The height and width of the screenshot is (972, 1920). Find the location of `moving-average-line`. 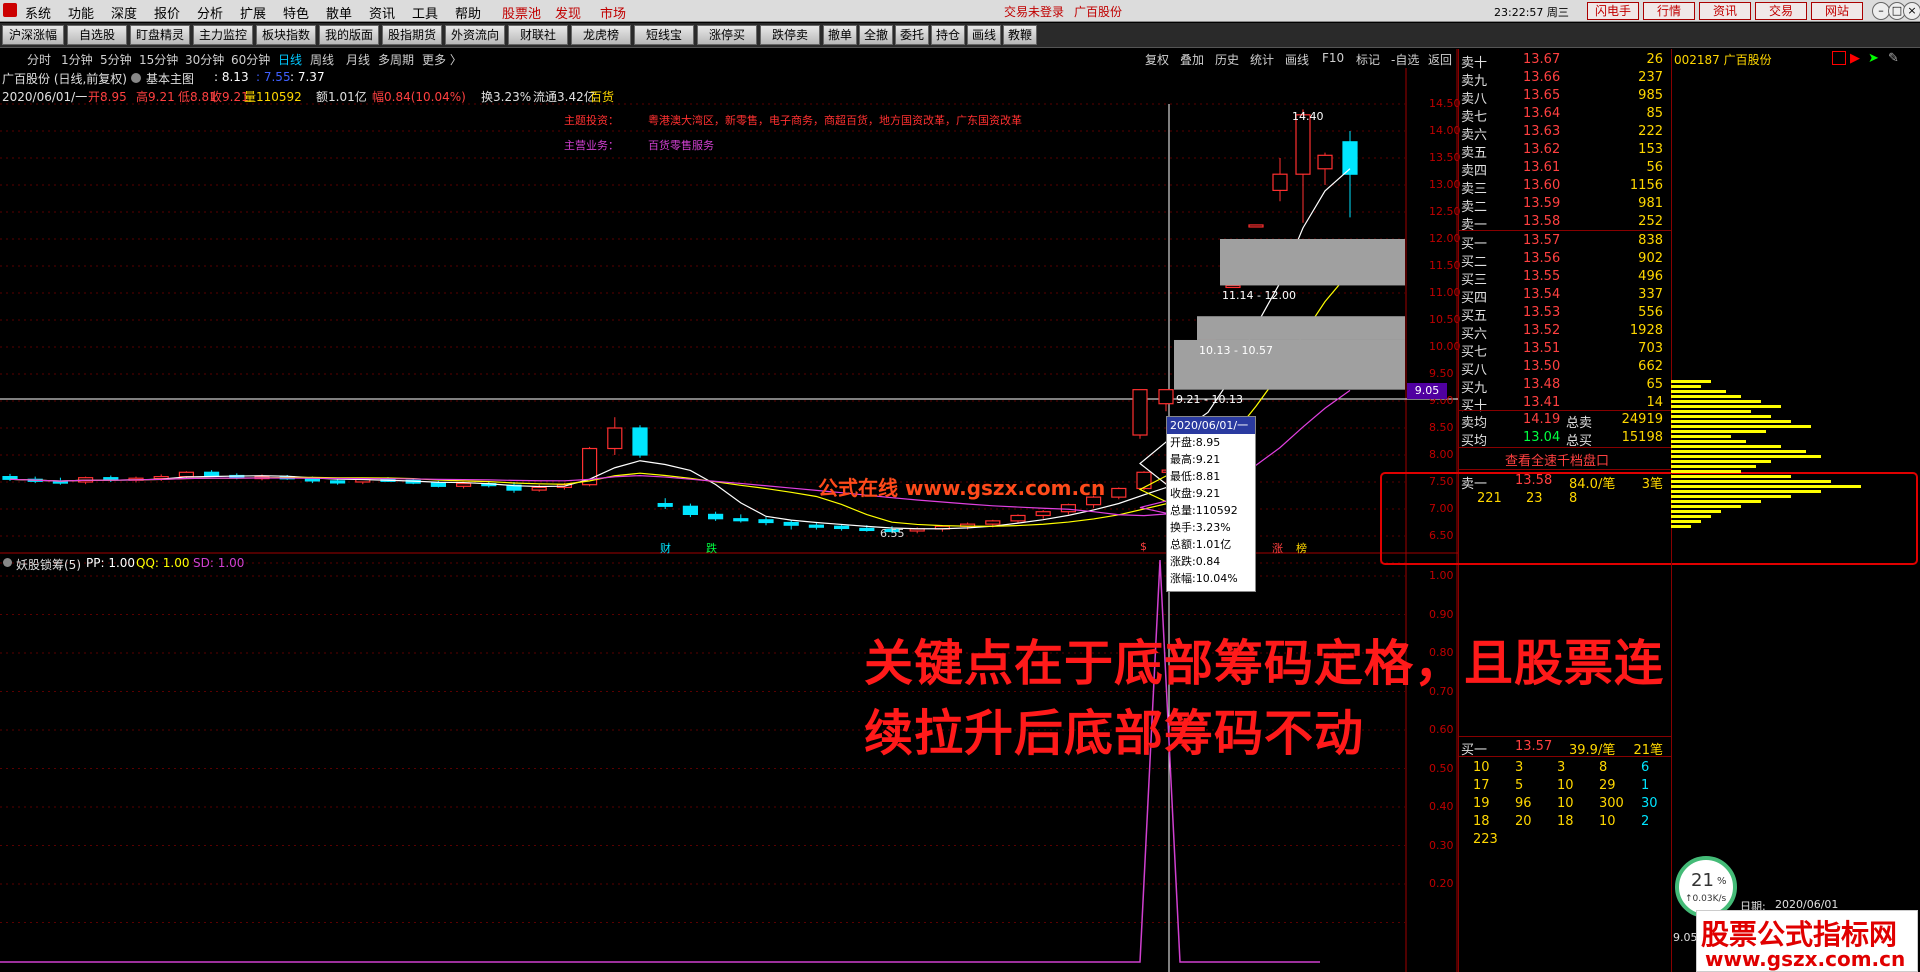

moving-average-line is located at coordinates (680, 453).